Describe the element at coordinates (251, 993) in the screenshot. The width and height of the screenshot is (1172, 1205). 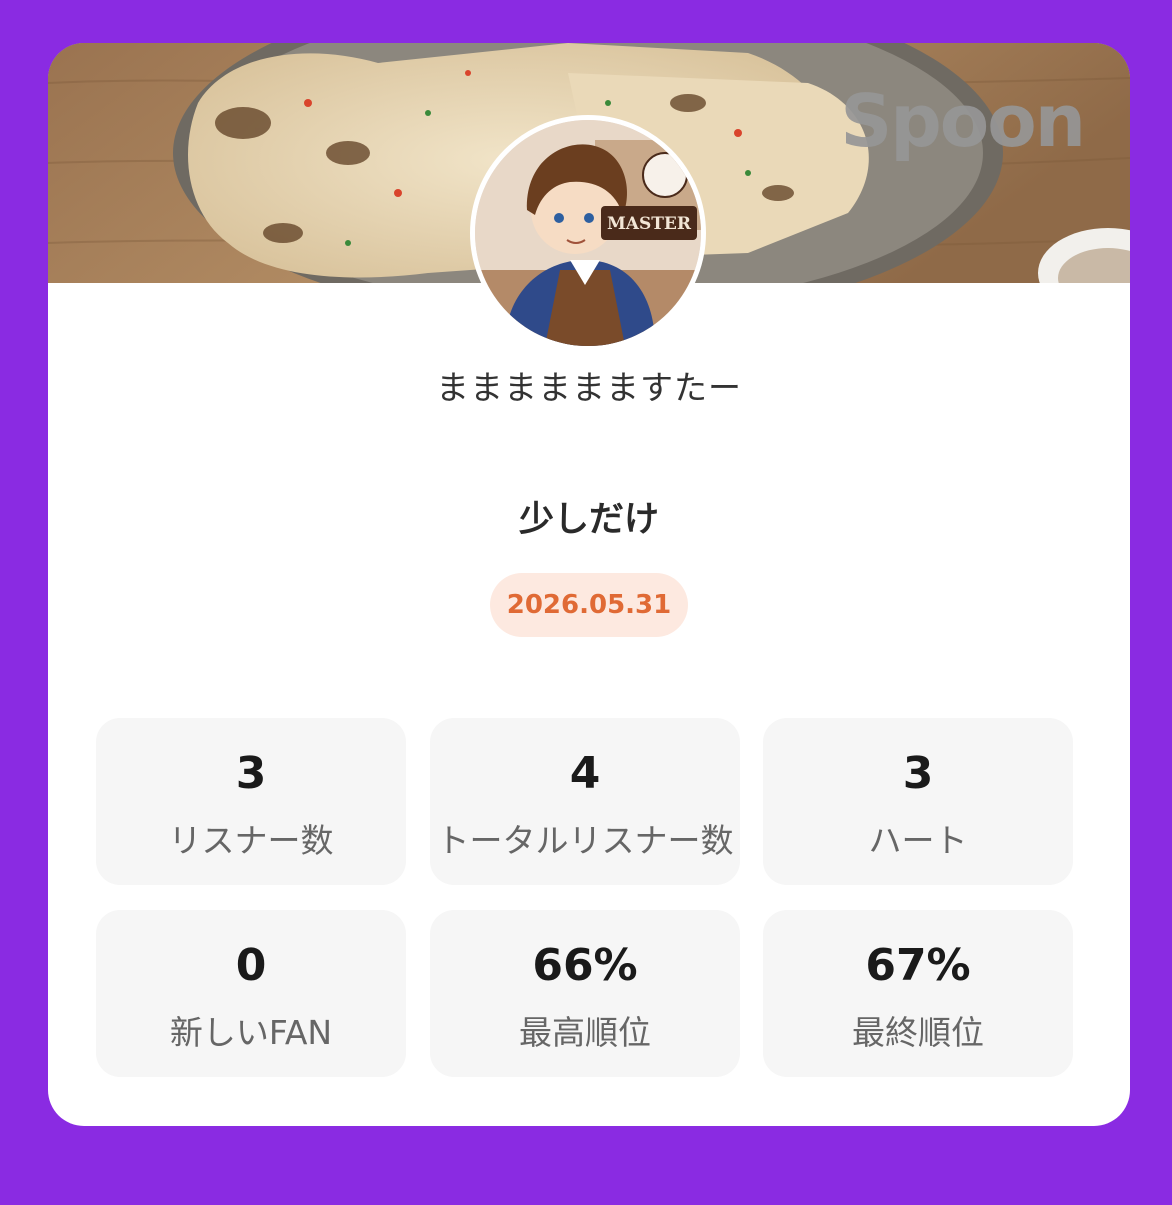
I see `stat-card-new-fans: 0 新しいFAN` at that location.